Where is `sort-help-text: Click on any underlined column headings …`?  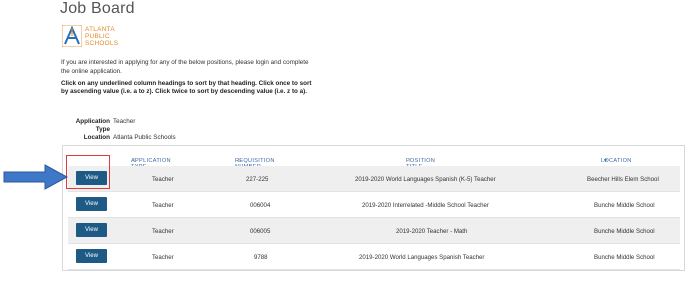
sort-help-text: Click on any underlined column headings … is located at coordinates (186, 88).